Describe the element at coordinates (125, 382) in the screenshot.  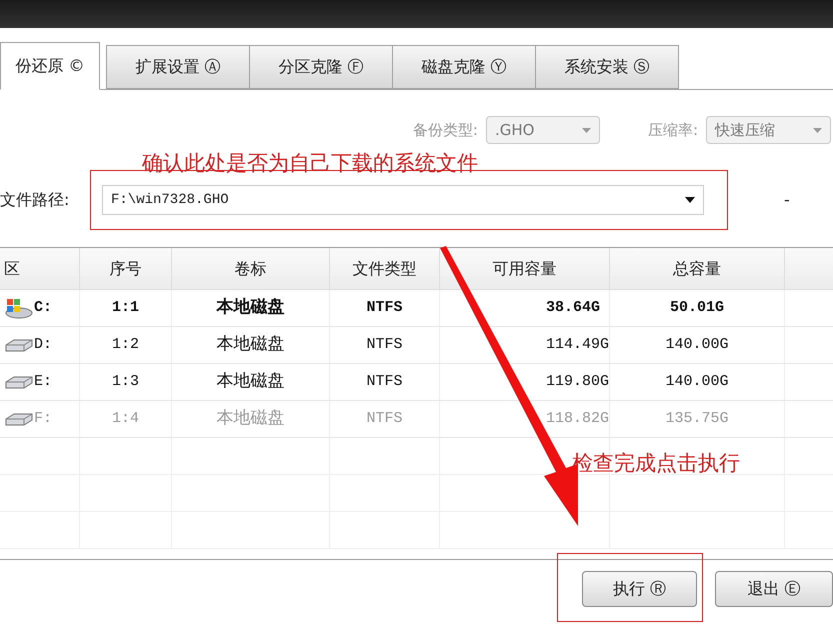
I see `table-cell-text: 1:3` at that location.